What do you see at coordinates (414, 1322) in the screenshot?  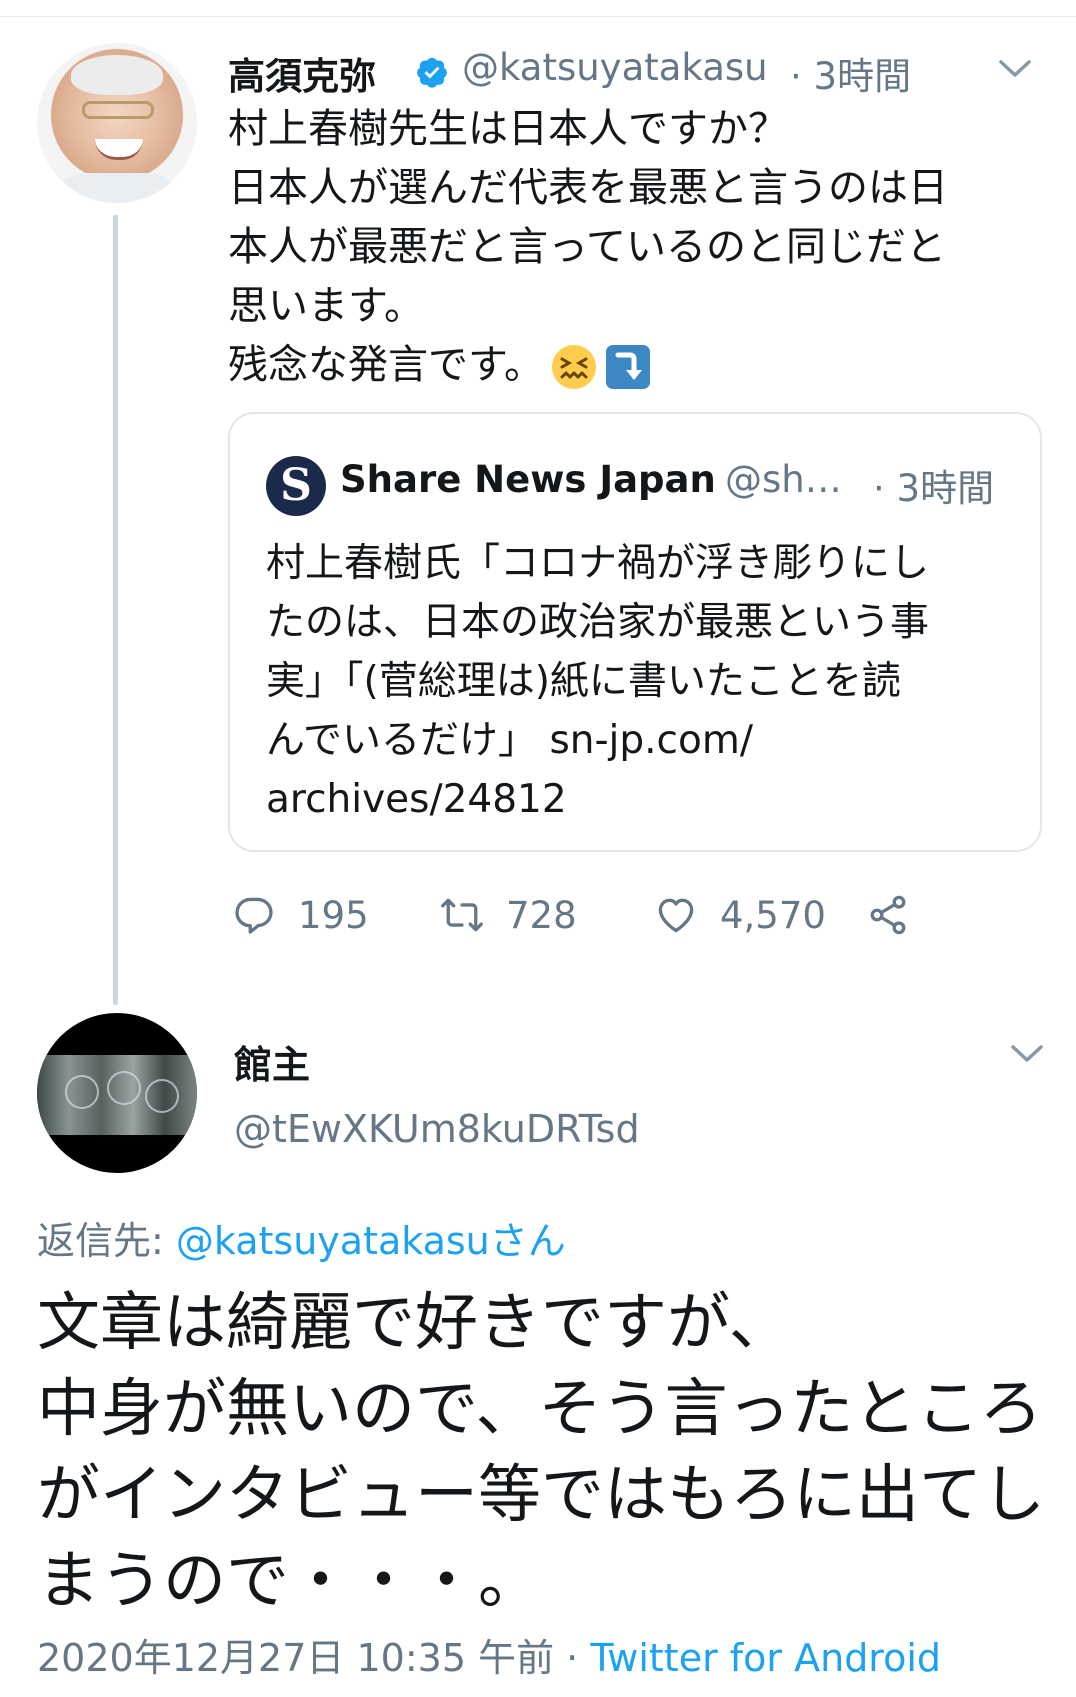 I see `tweet2-line: 文章は綺麗で好きですが、` at bounding box center [414, 1322].